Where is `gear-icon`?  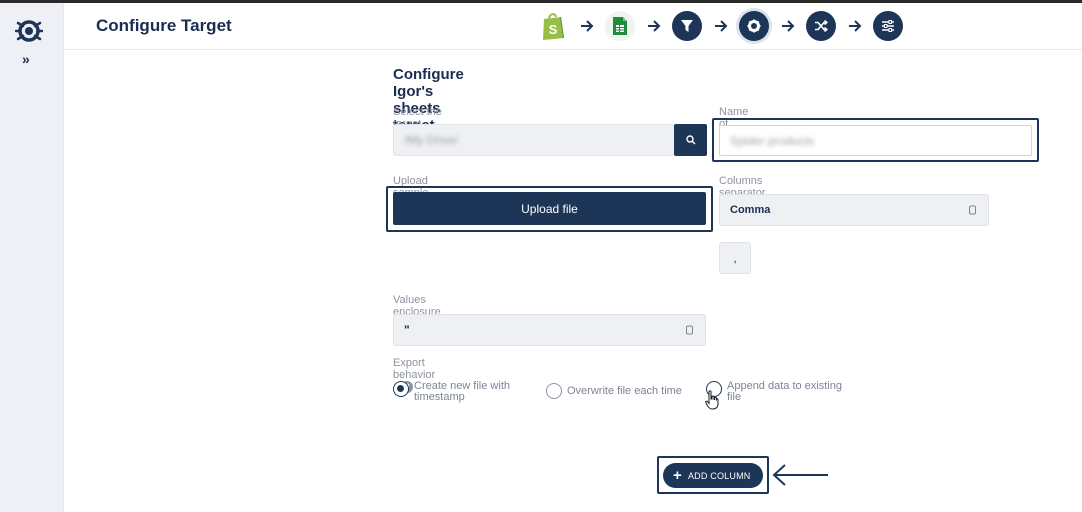
gear-icon is located at coordinates (754, 26).